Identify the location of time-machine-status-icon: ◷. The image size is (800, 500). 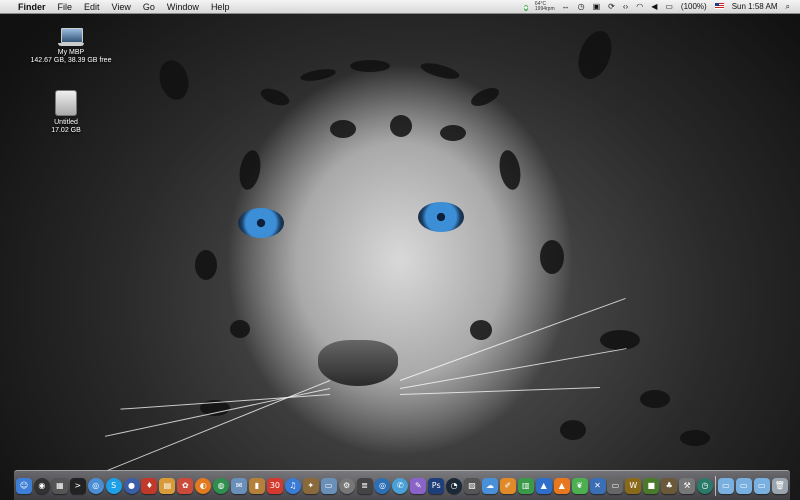
(581, 7).